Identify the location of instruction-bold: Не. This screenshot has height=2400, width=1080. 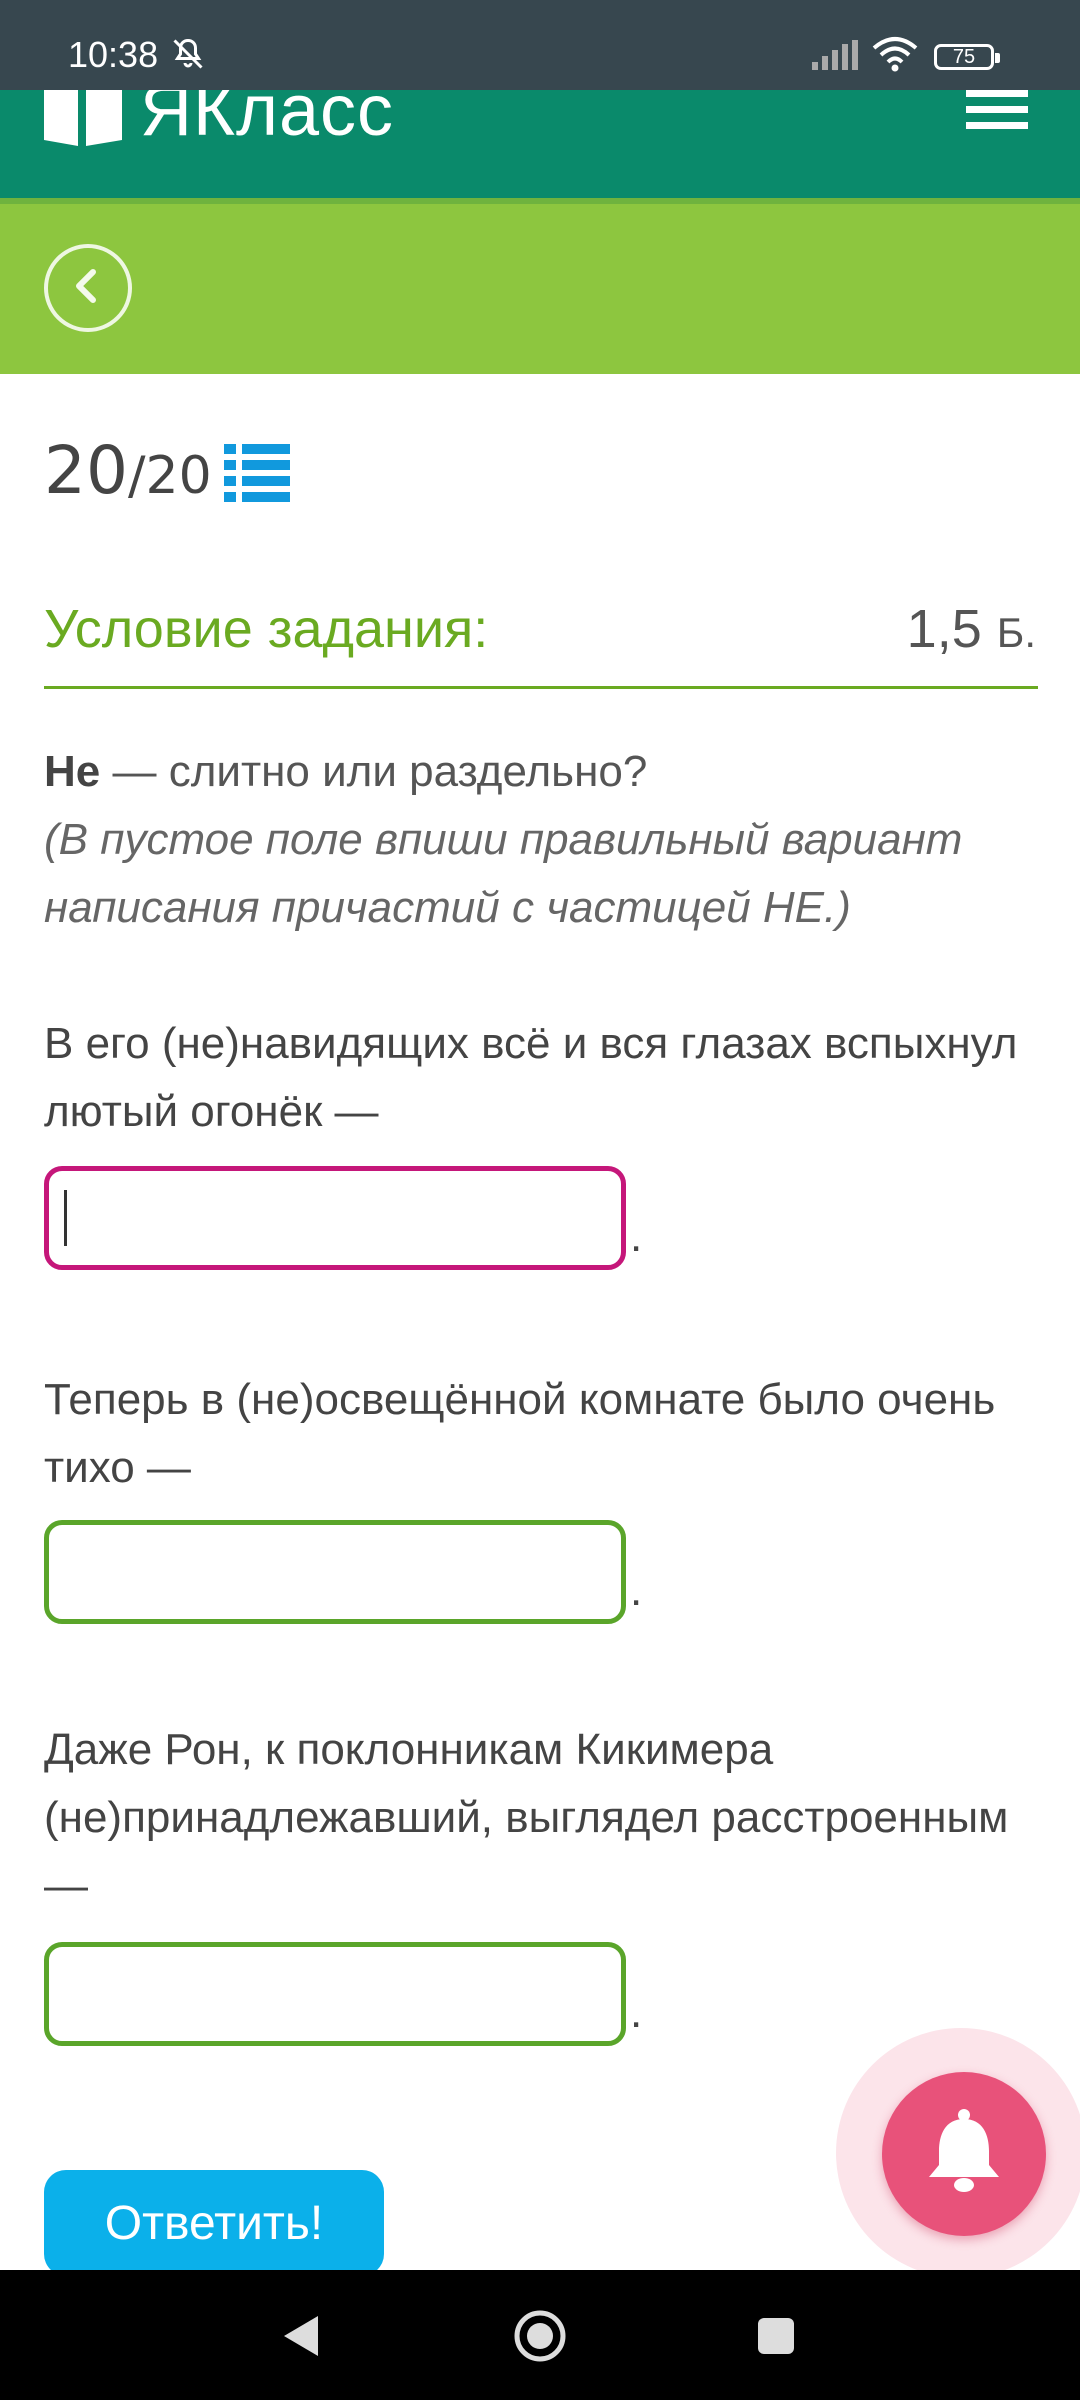
(72, 771).